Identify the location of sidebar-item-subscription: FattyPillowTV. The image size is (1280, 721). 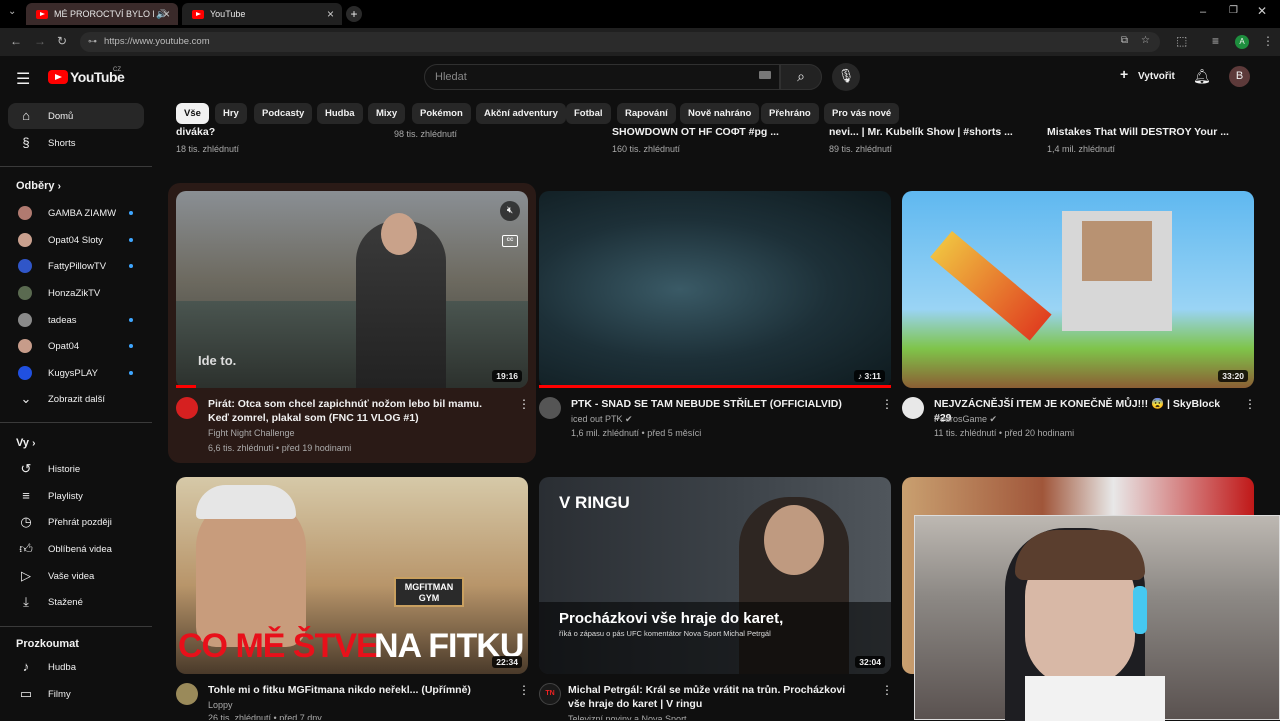
(76, 266).